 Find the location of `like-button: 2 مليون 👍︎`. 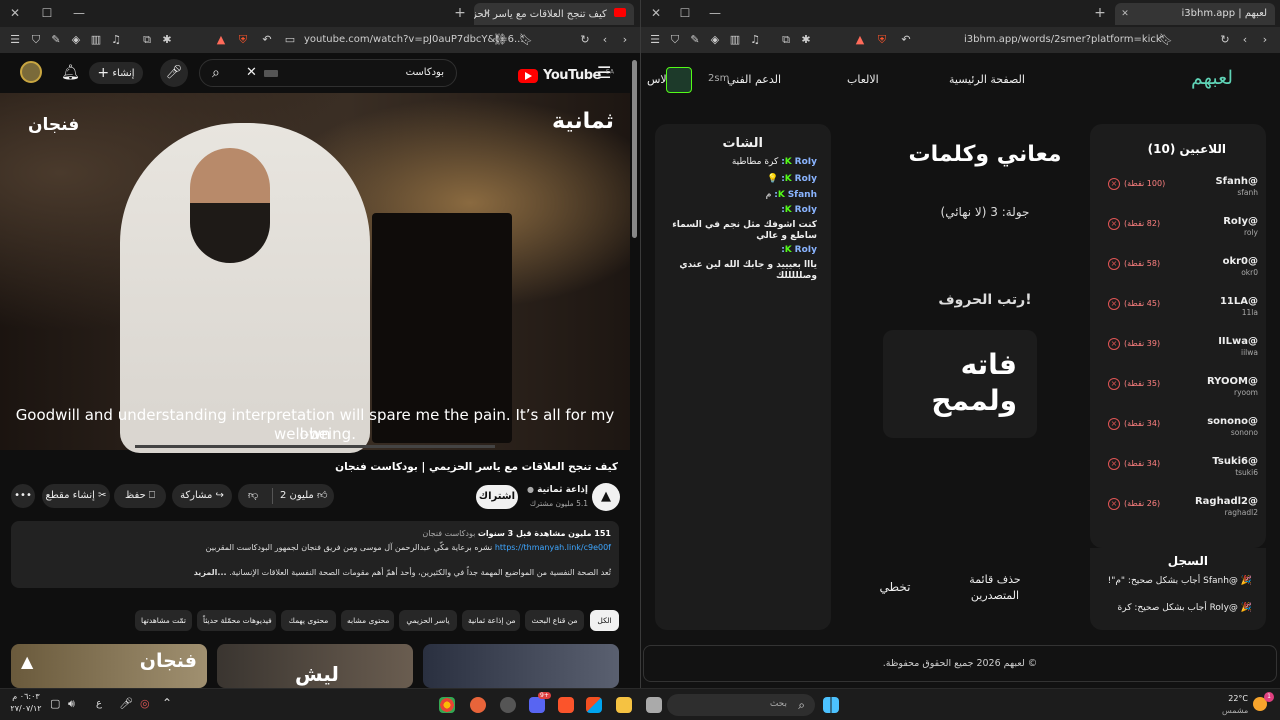

like-button: 2 مليون 👍︎ is located at coordinates (303, 496).